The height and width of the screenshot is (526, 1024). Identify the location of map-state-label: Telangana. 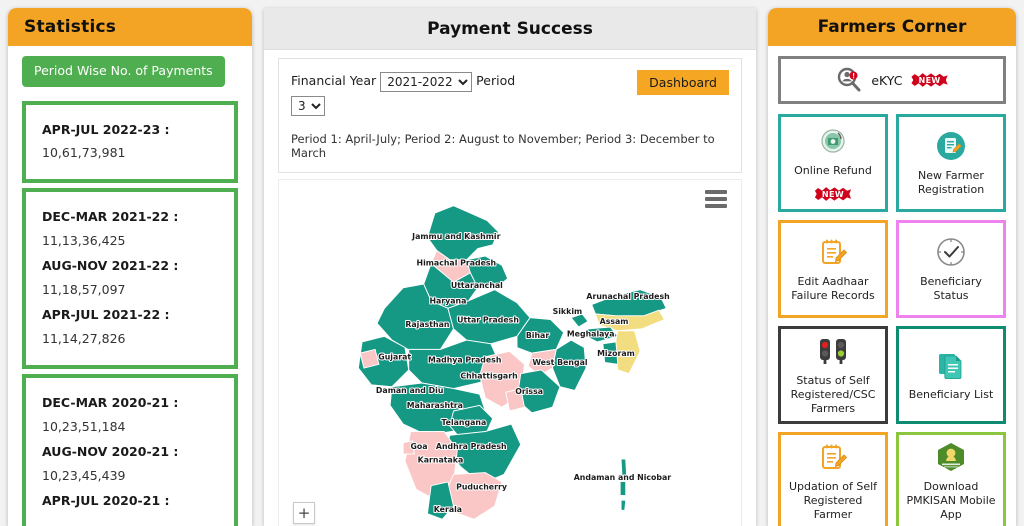
(463, 422).